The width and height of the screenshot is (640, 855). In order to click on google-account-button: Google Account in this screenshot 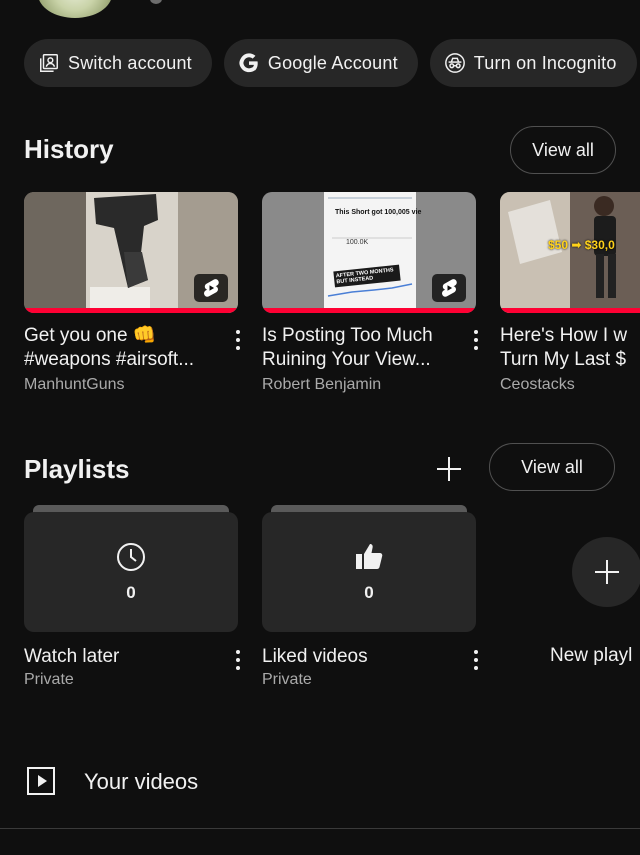, I will do `click(320, 63)`.